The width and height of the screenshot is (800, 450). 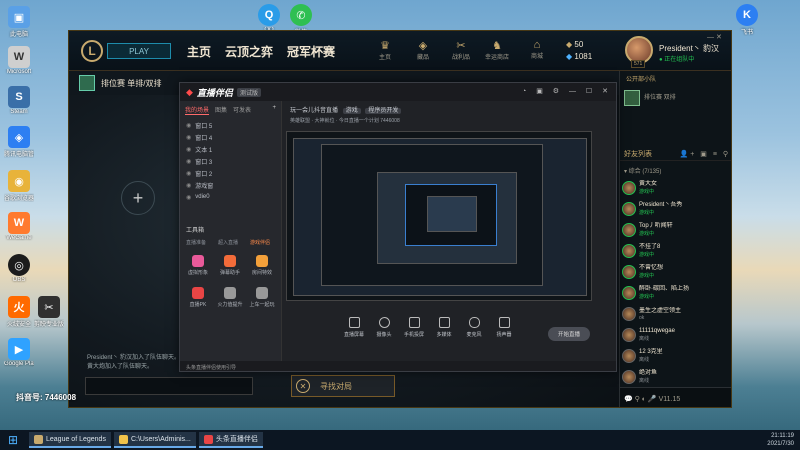 I want to click on invite-slot-plus-icon: +, so click(x=138, y=198).